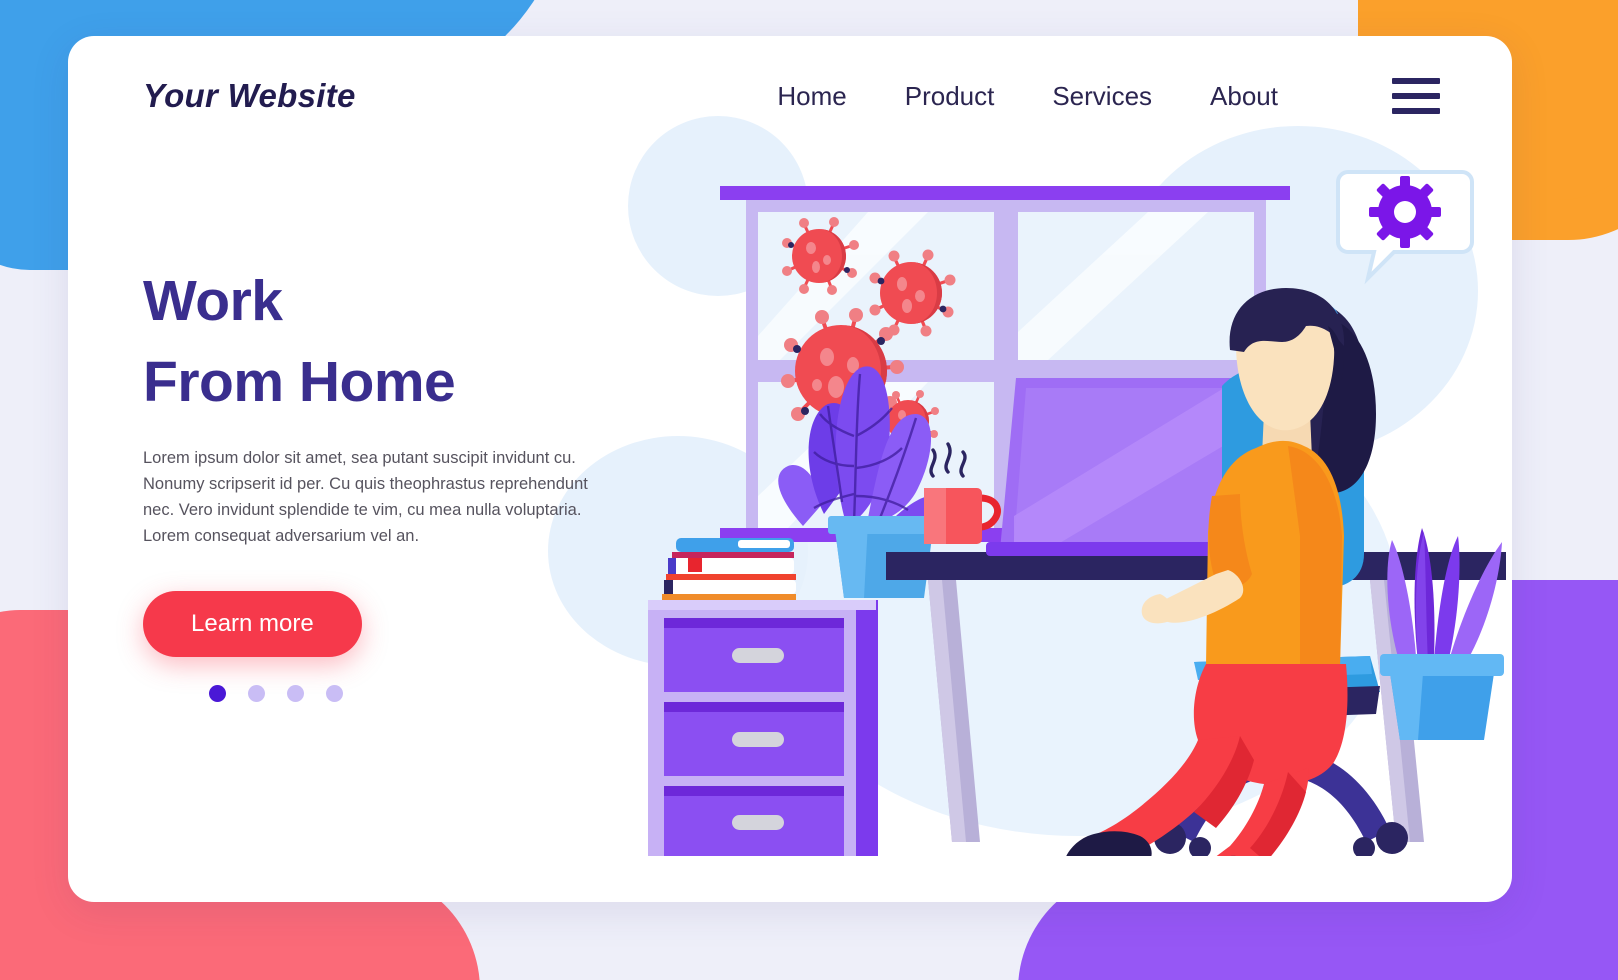 The height and width of the screenshot is (980, 1618). I want to click on hamburger-menu-icon, so click(1416, 96).